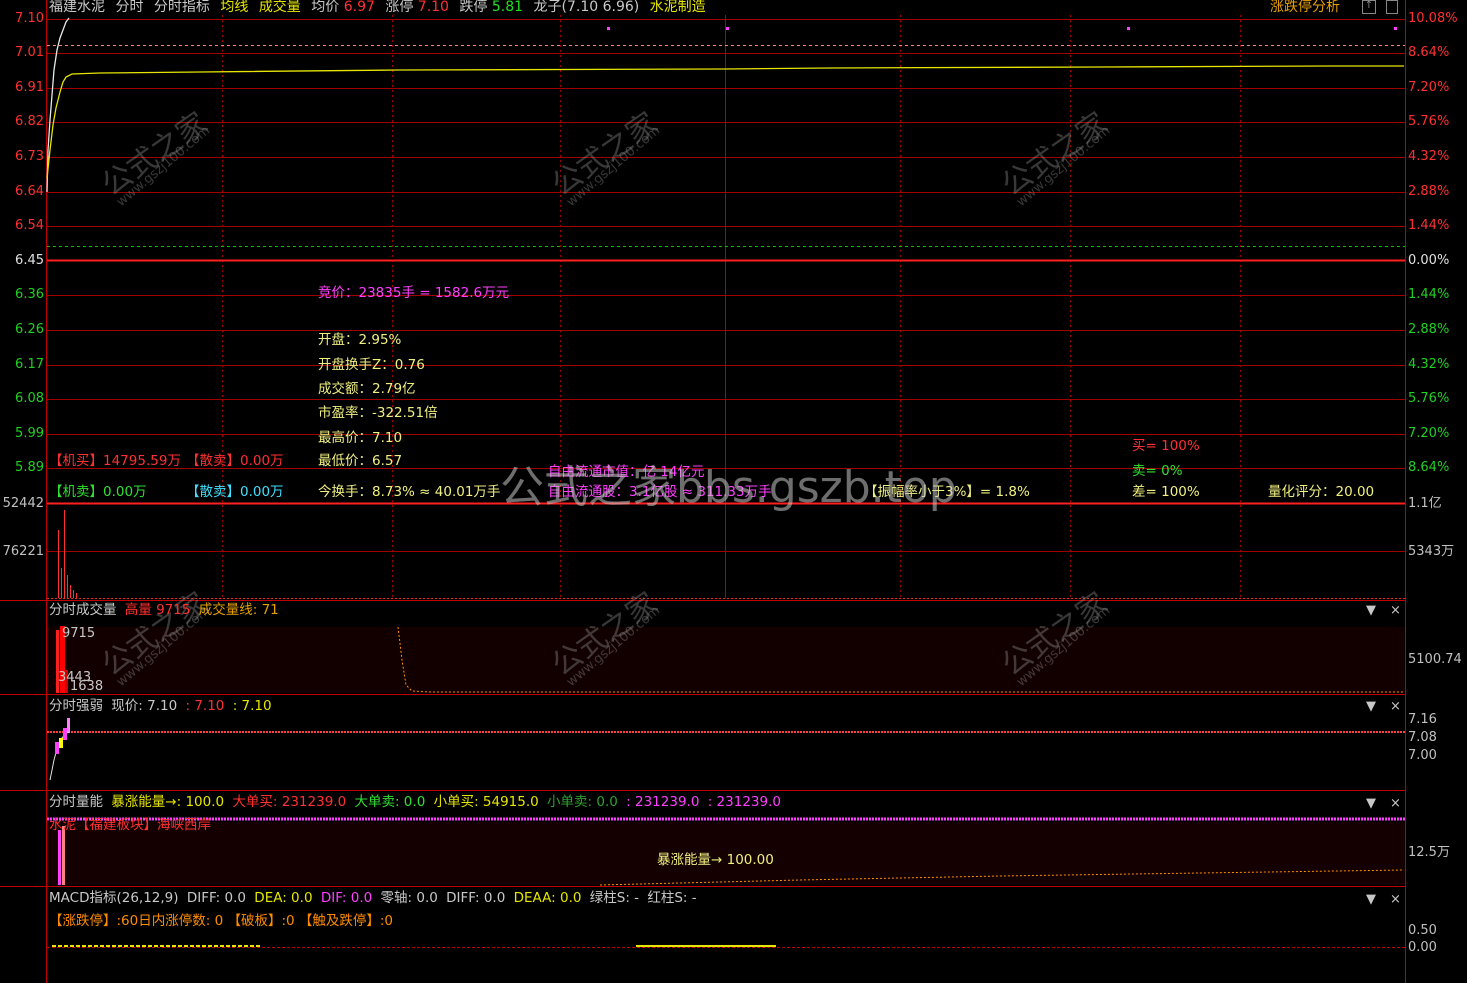 This screenshot has width=1467, height=983. I want to click on score-info: 量化评分：20.00, so click(1321, 492).